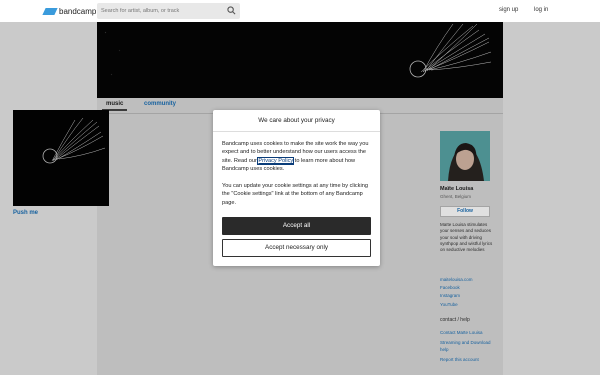  What do you see at coordinates (456, 288) in the screenshot?
I see `artist-link-facebook: Facebook` at bounding box center [456, 288].